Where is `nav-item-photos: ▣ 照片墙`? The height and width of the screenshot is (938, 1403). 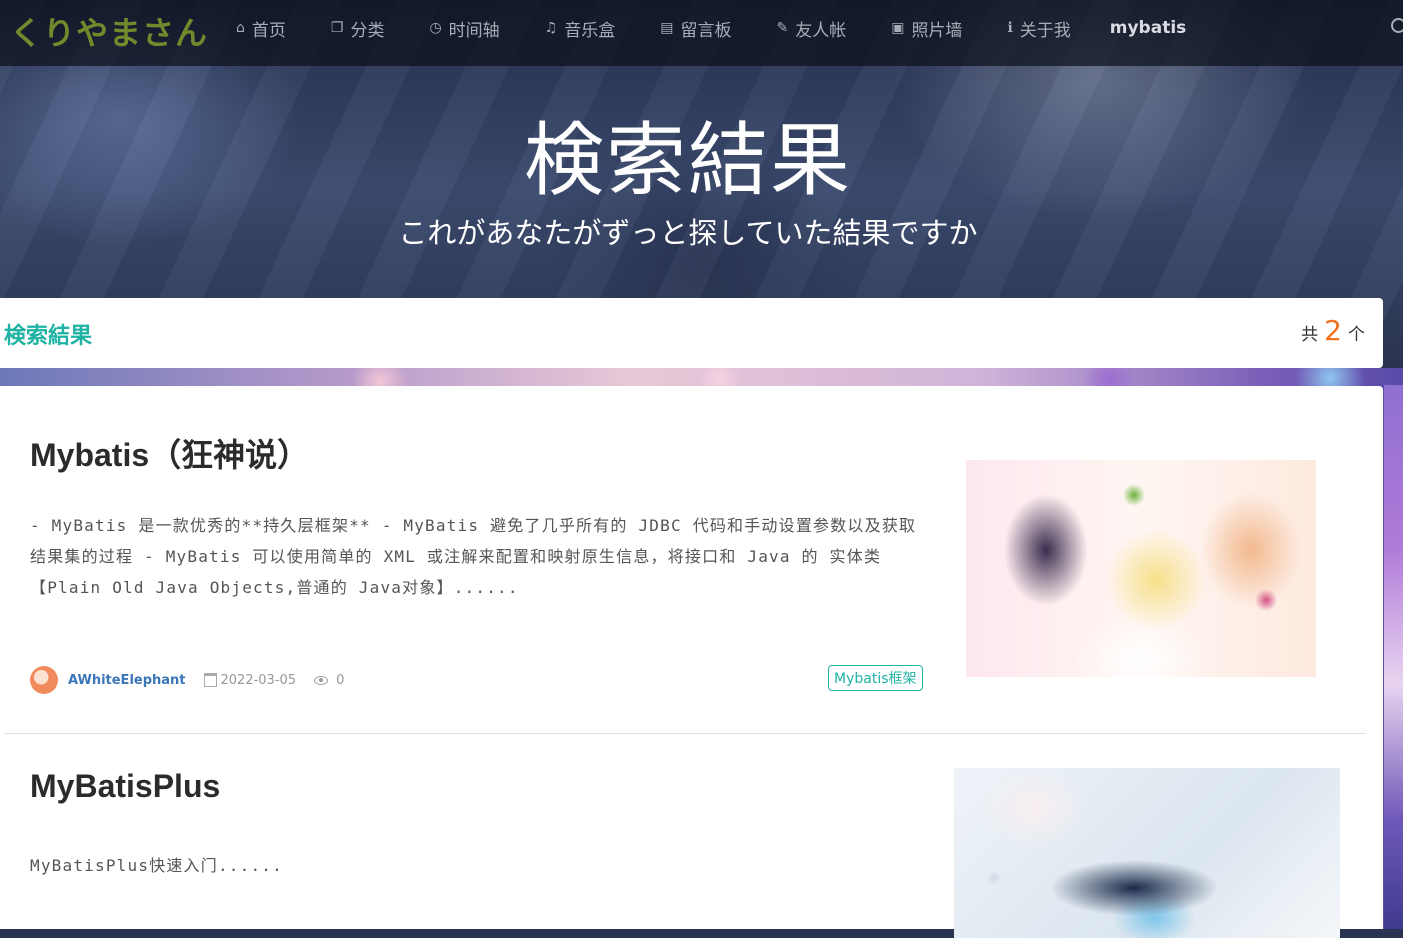 nav-item-photos: ▣ 照片墙 is located at coordinates (926, 28).